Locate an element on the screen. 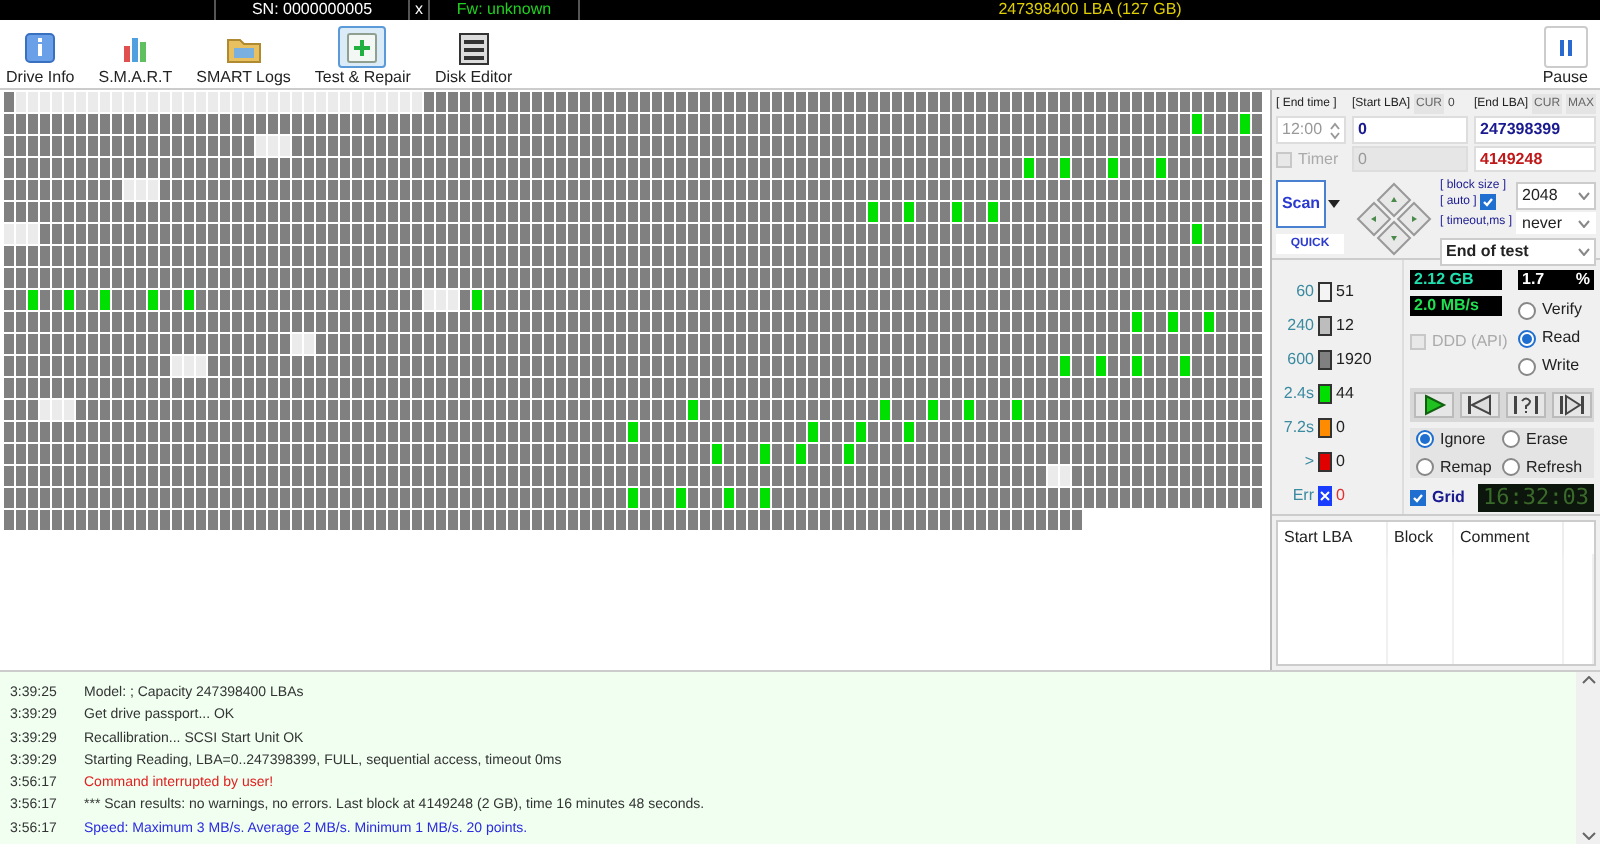 This screenshot has width=1600, height=844. reverse-icon is located at coordinates (1479, 405).